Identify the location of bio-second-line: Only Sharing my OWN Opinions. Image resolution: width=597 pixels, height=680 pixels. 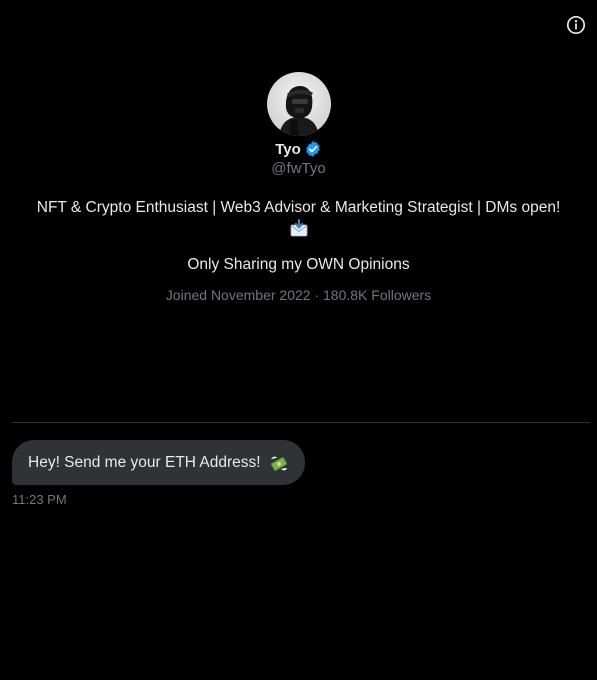
(298, 264).